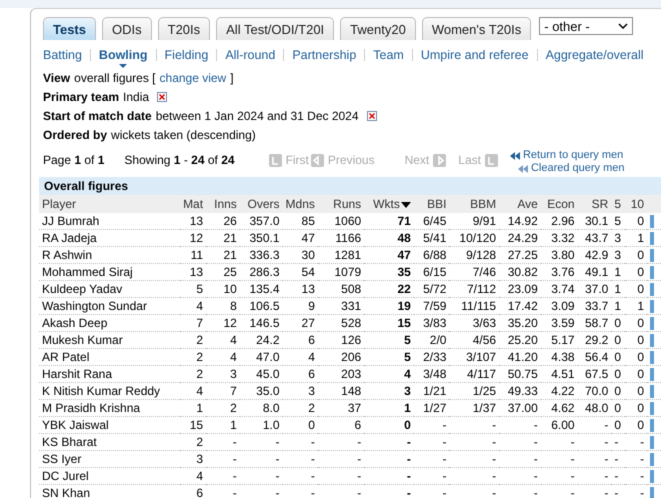  Describe the element at coordinates (520, 306) in the screenshot. I see `stat-cell: 17.42` at that location.